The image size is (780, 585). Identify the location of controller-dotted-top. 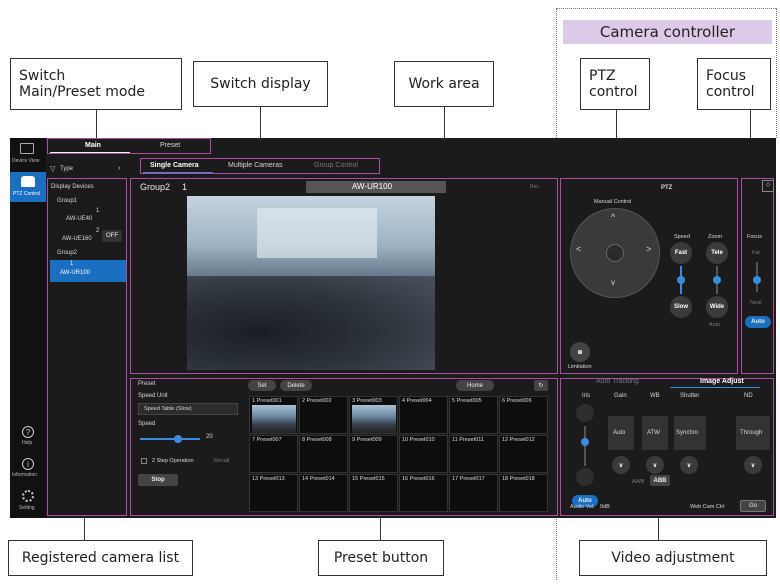
(666, 8).